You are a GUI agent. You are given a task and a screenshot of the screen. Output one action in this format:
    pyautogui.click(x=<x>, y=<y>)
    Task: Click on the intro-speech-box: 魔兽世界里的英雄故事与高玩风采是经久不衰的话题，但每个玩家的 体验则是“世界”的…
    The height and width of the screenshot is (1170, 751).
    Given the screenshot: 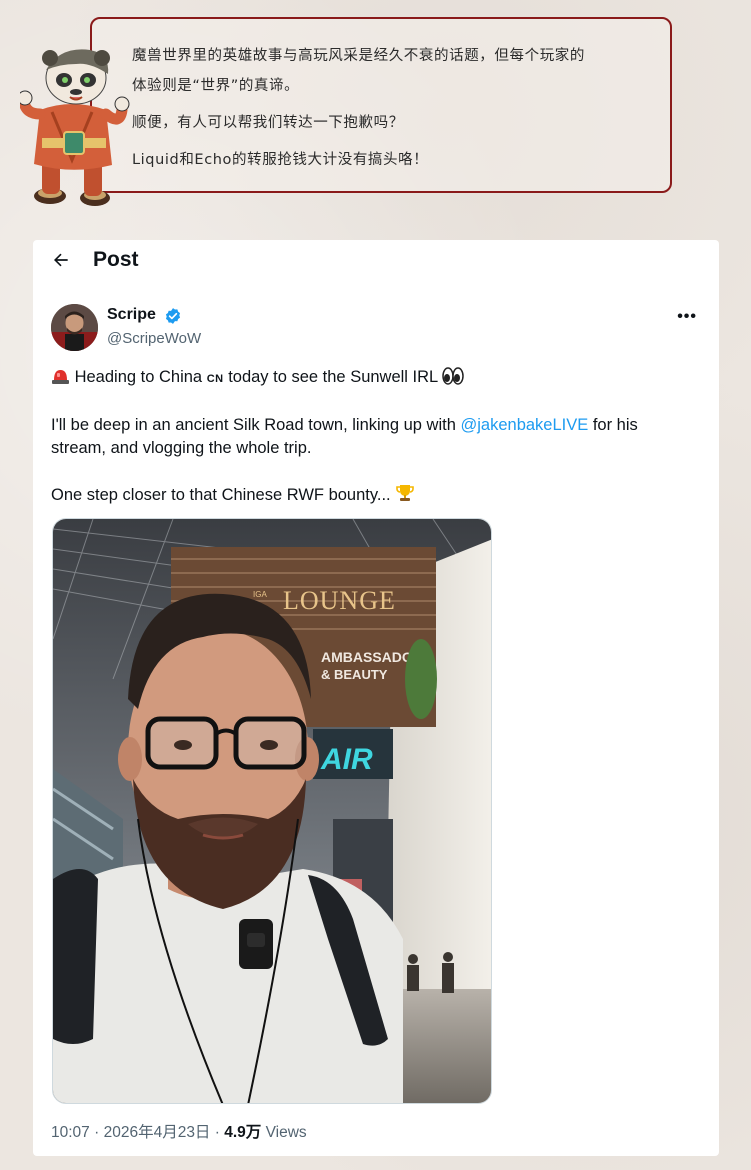 What is the action you would take?
    pyautogui.click(x=381, y=105)
    